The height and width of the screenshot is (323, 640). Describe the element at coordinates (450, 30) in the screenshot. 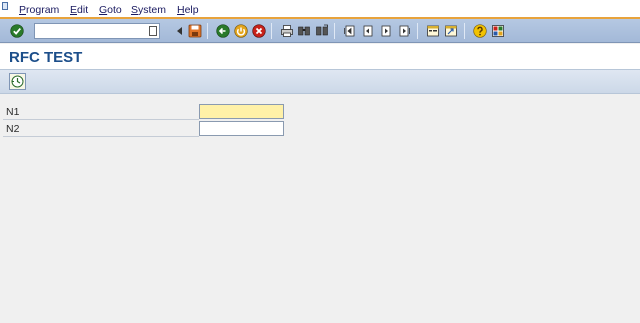

I see `generate-shortcut-icon` at that location.